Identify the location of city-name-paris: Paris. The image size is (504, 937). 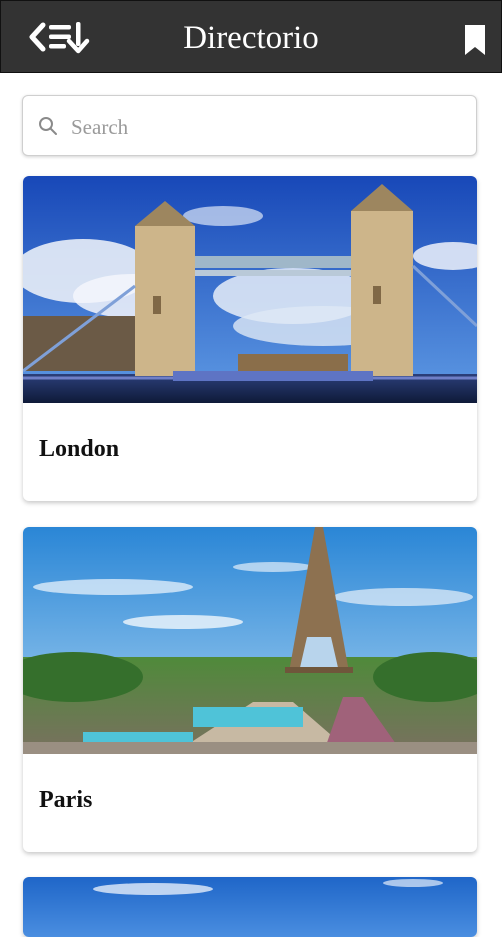
(66, 800).